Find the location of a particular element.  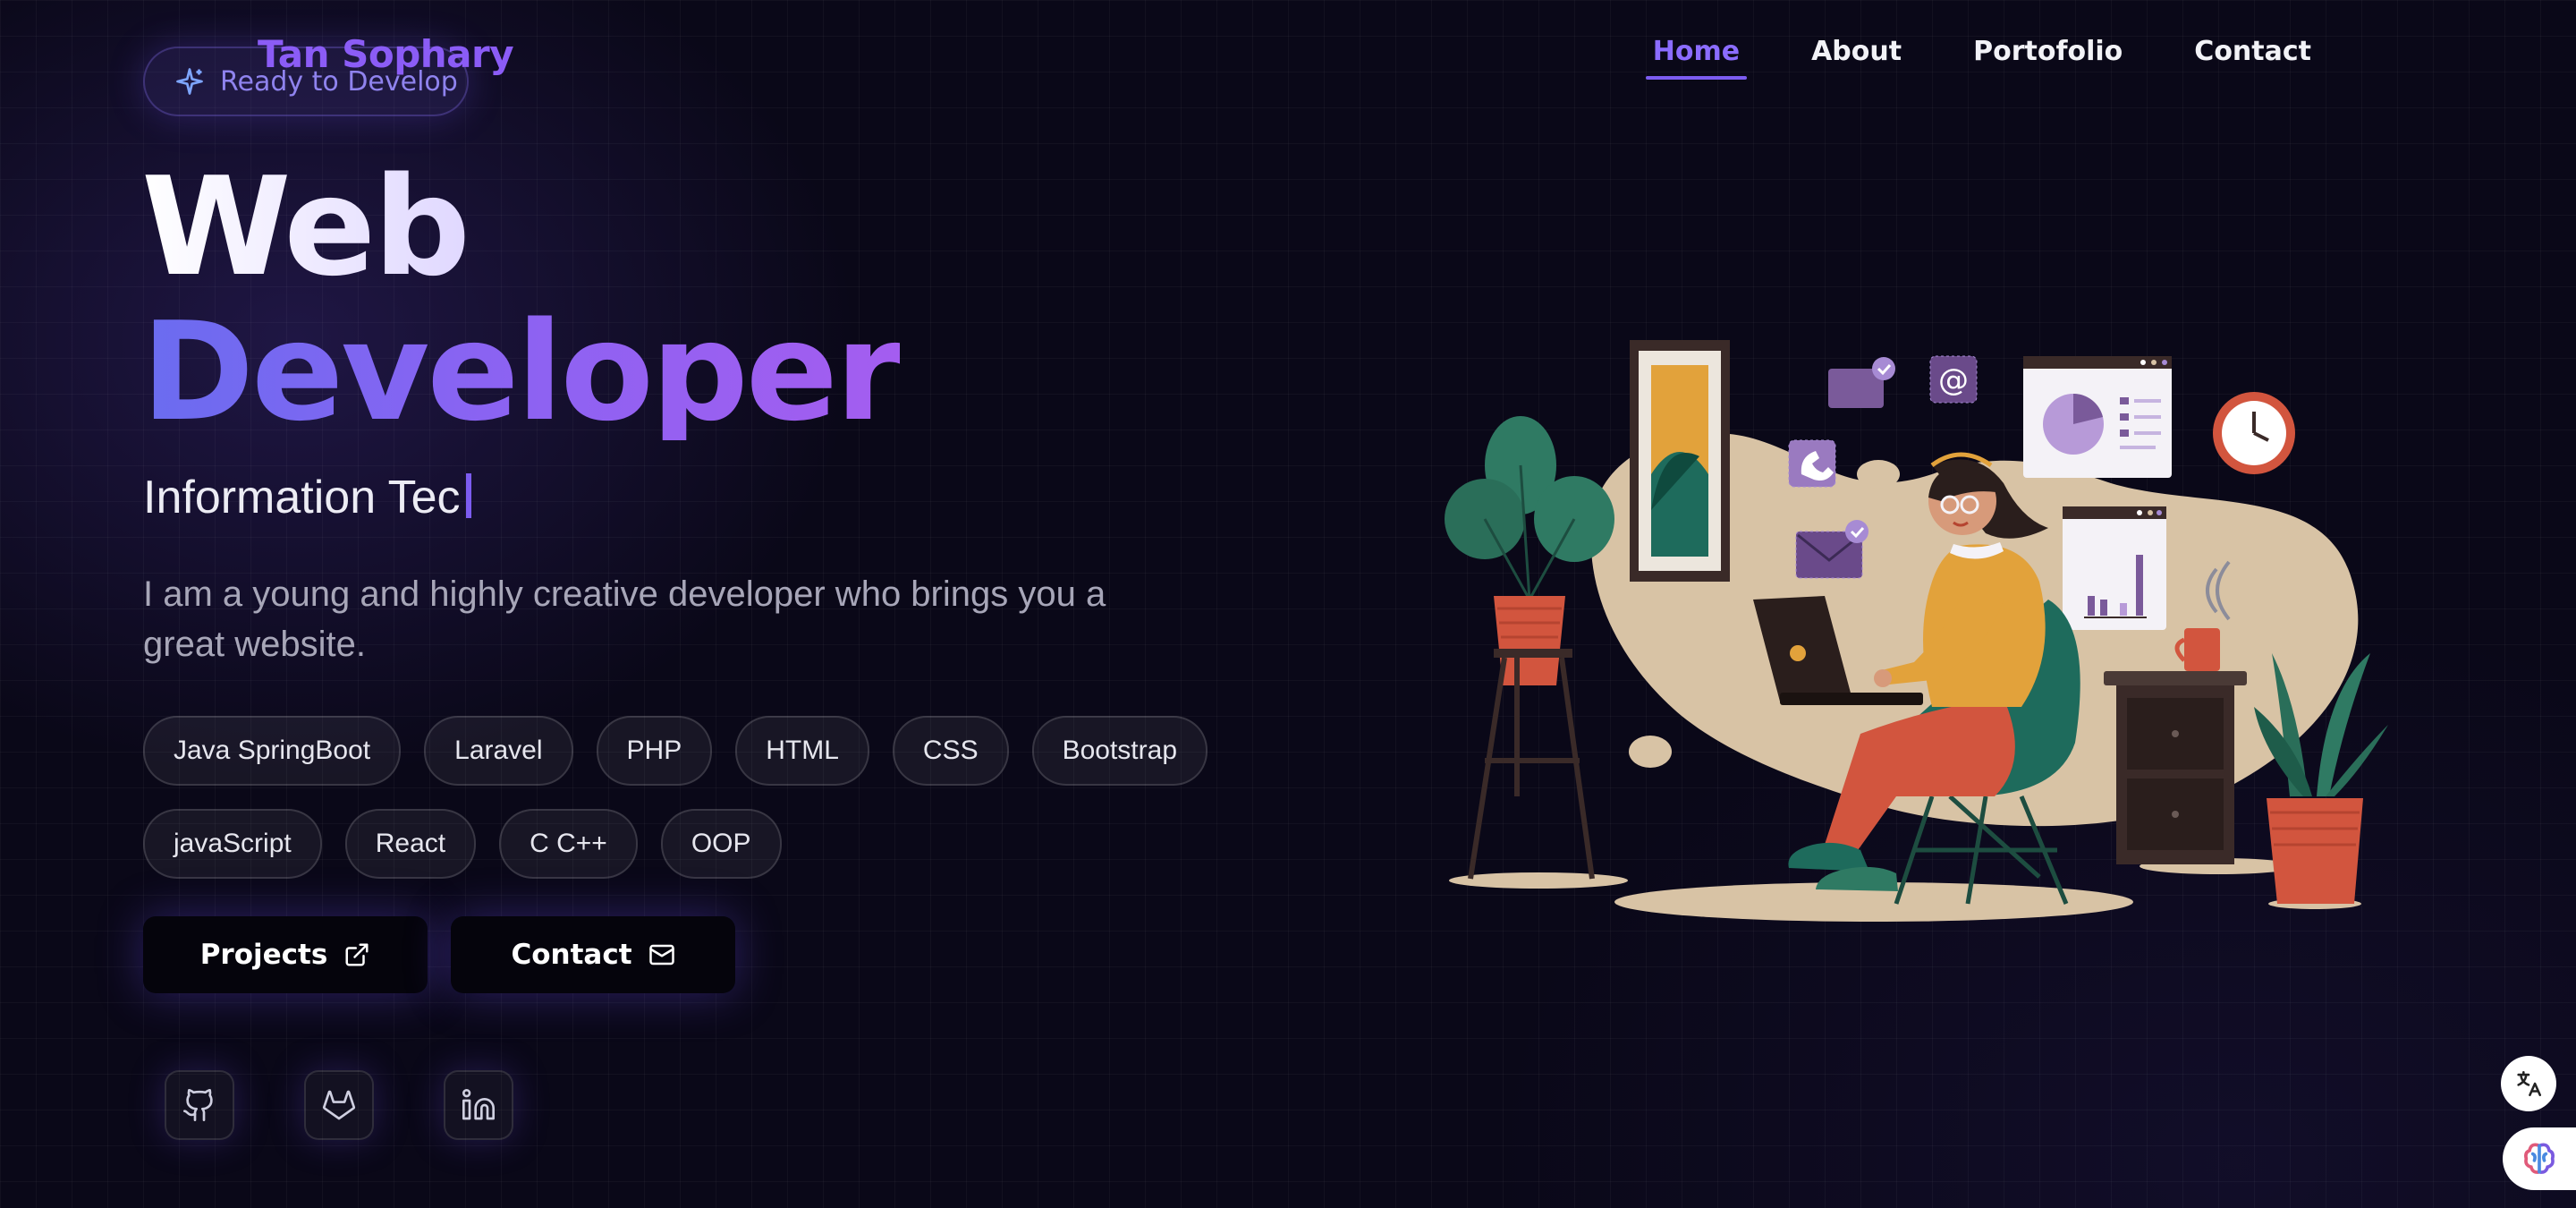

typing-cursor is located at coordinates (468, 495).